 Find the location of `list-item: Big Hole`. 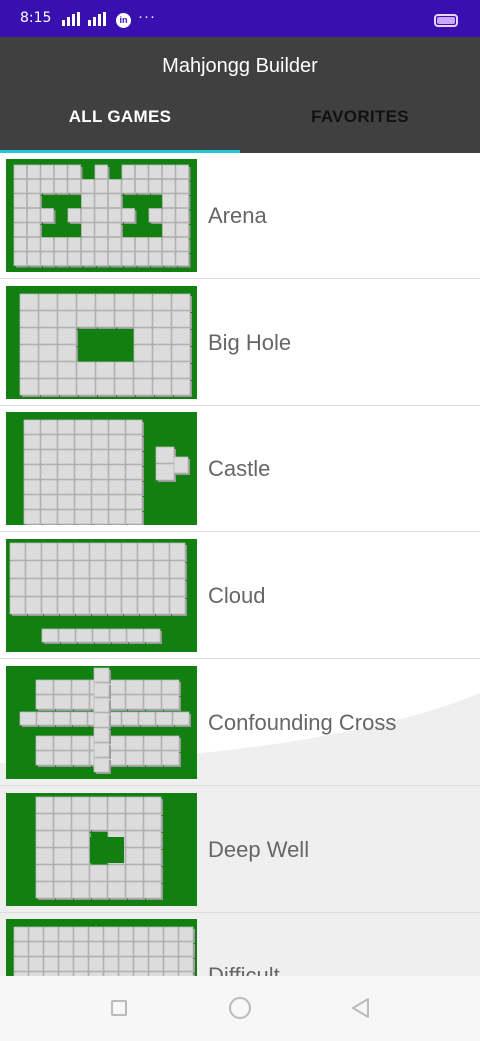

list-item: Big Hole is located at coordinates (240, 343).